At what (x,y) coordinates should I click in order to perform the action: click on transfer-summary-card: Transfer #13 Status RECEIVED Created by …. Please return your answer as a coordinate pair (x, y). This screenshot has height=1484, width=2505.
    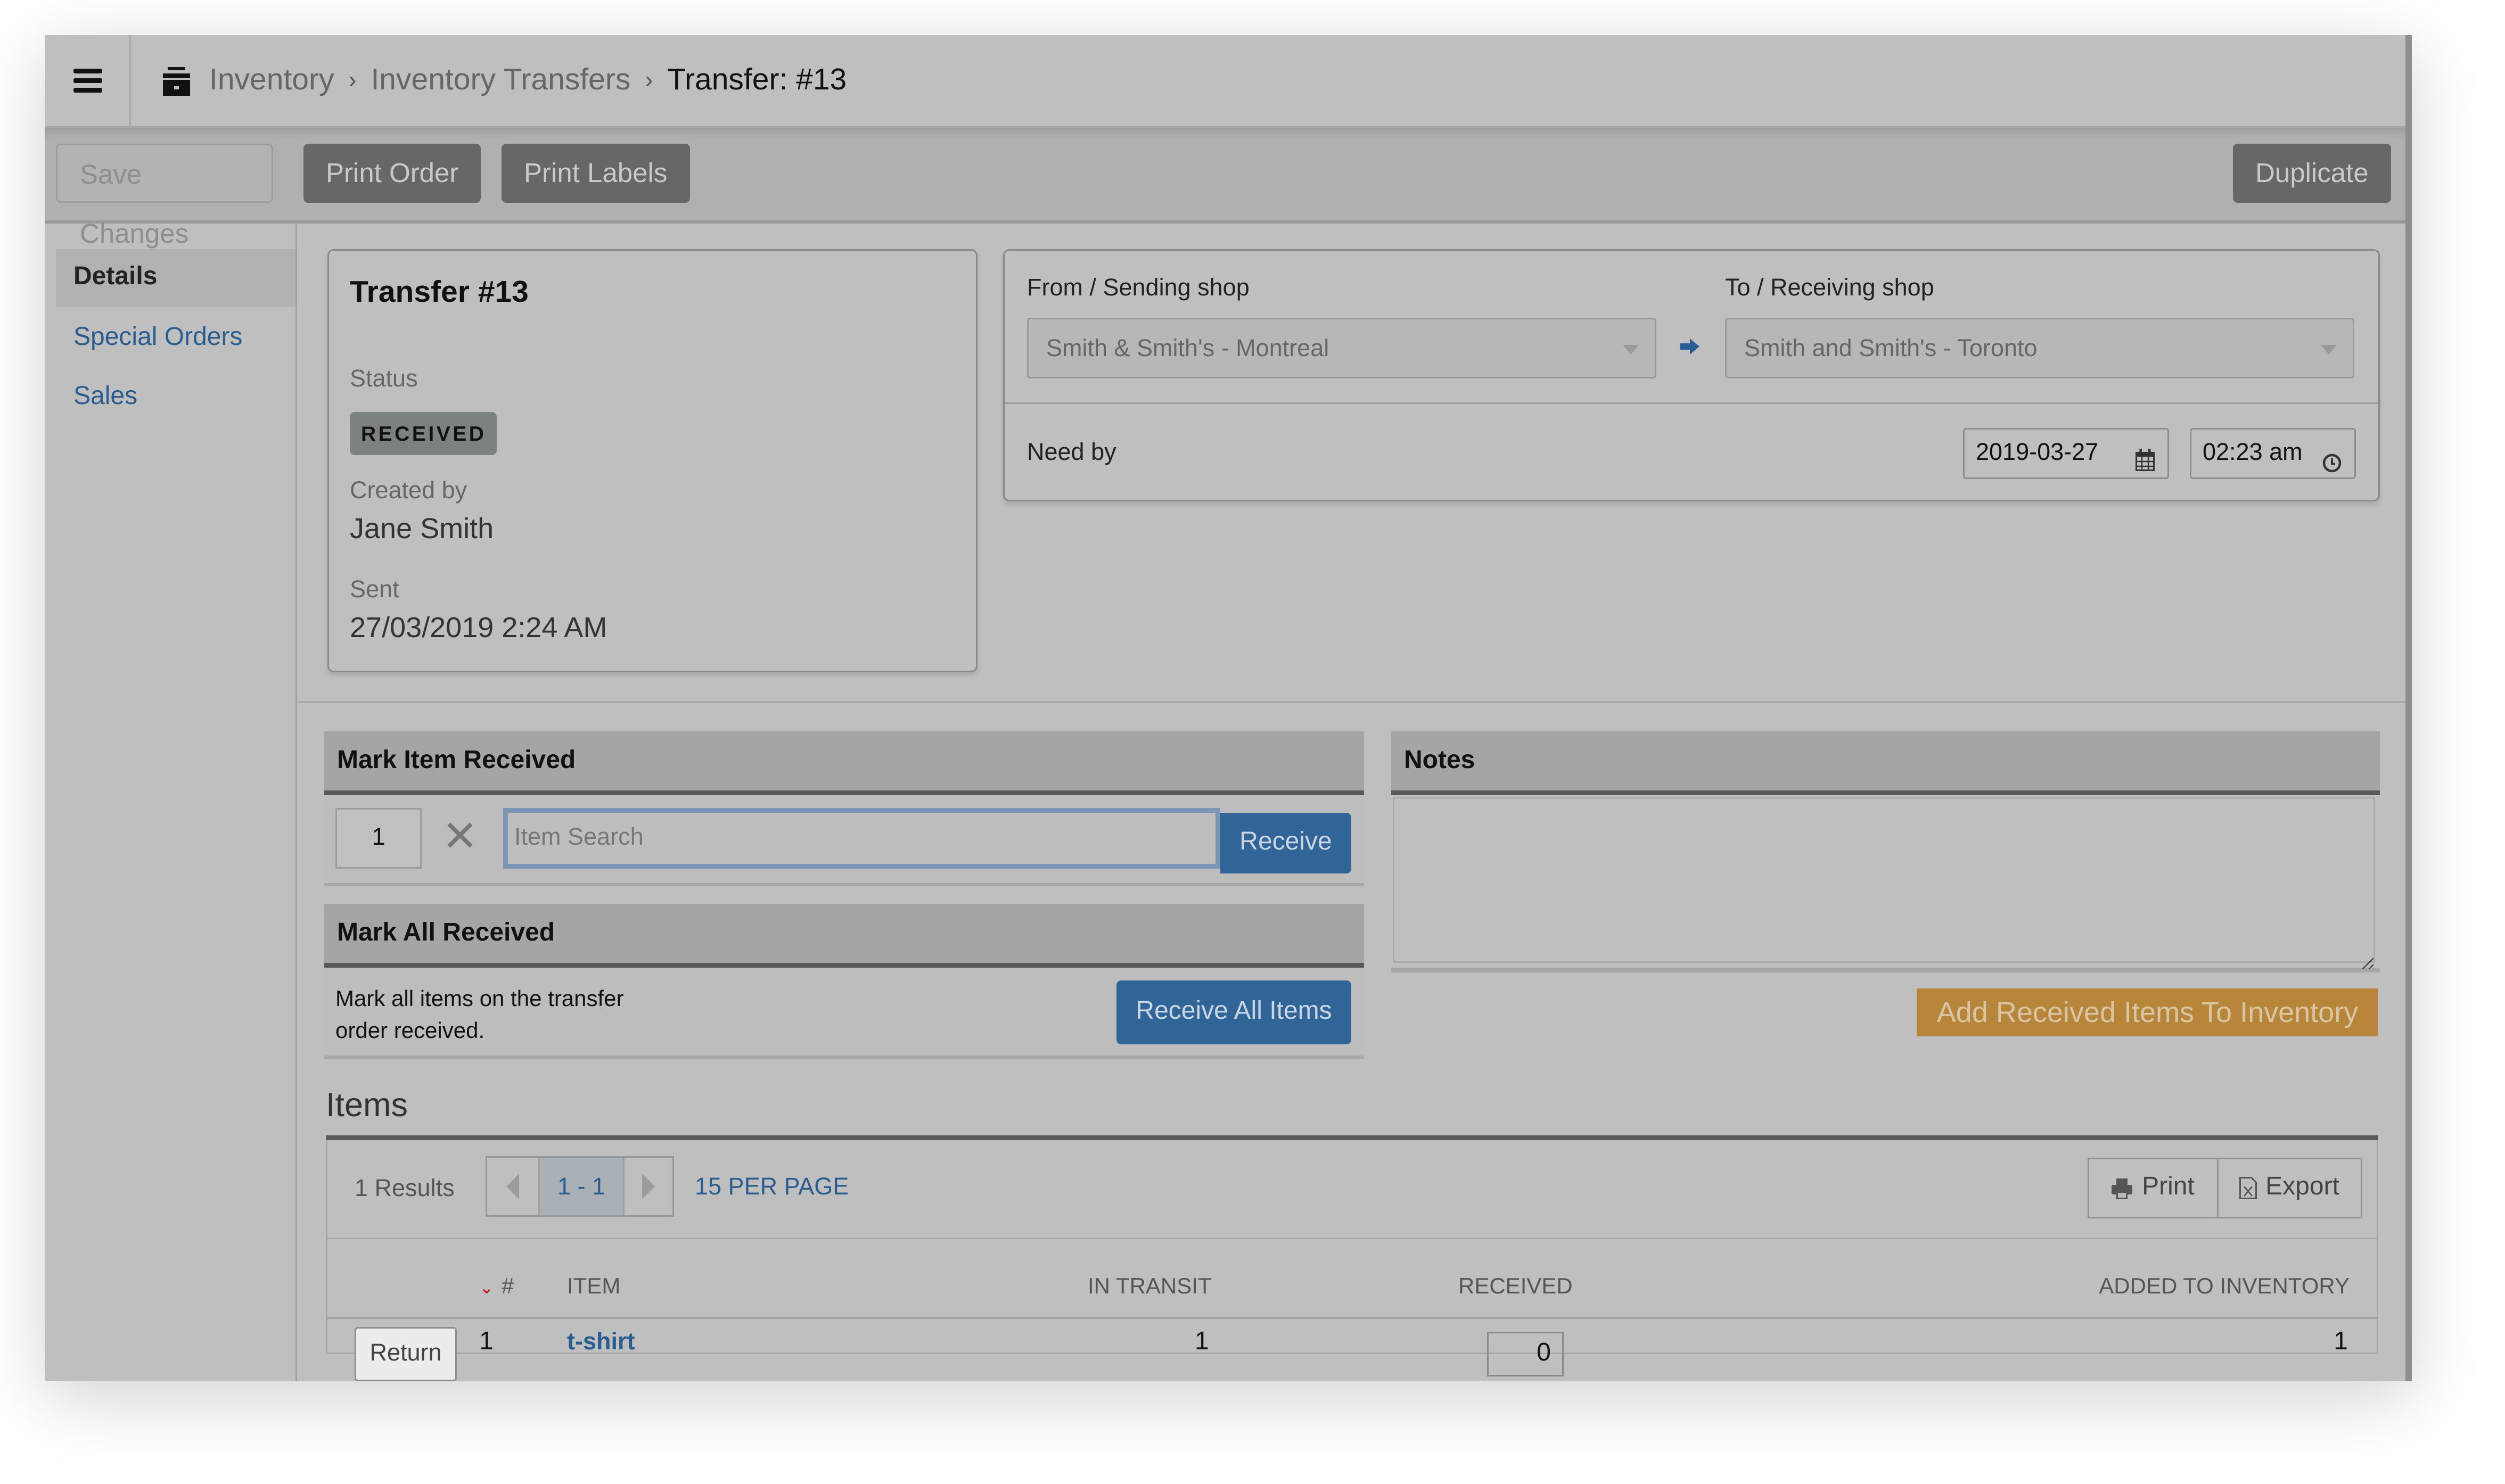
    Looking at the image, I should click on (652, 460).